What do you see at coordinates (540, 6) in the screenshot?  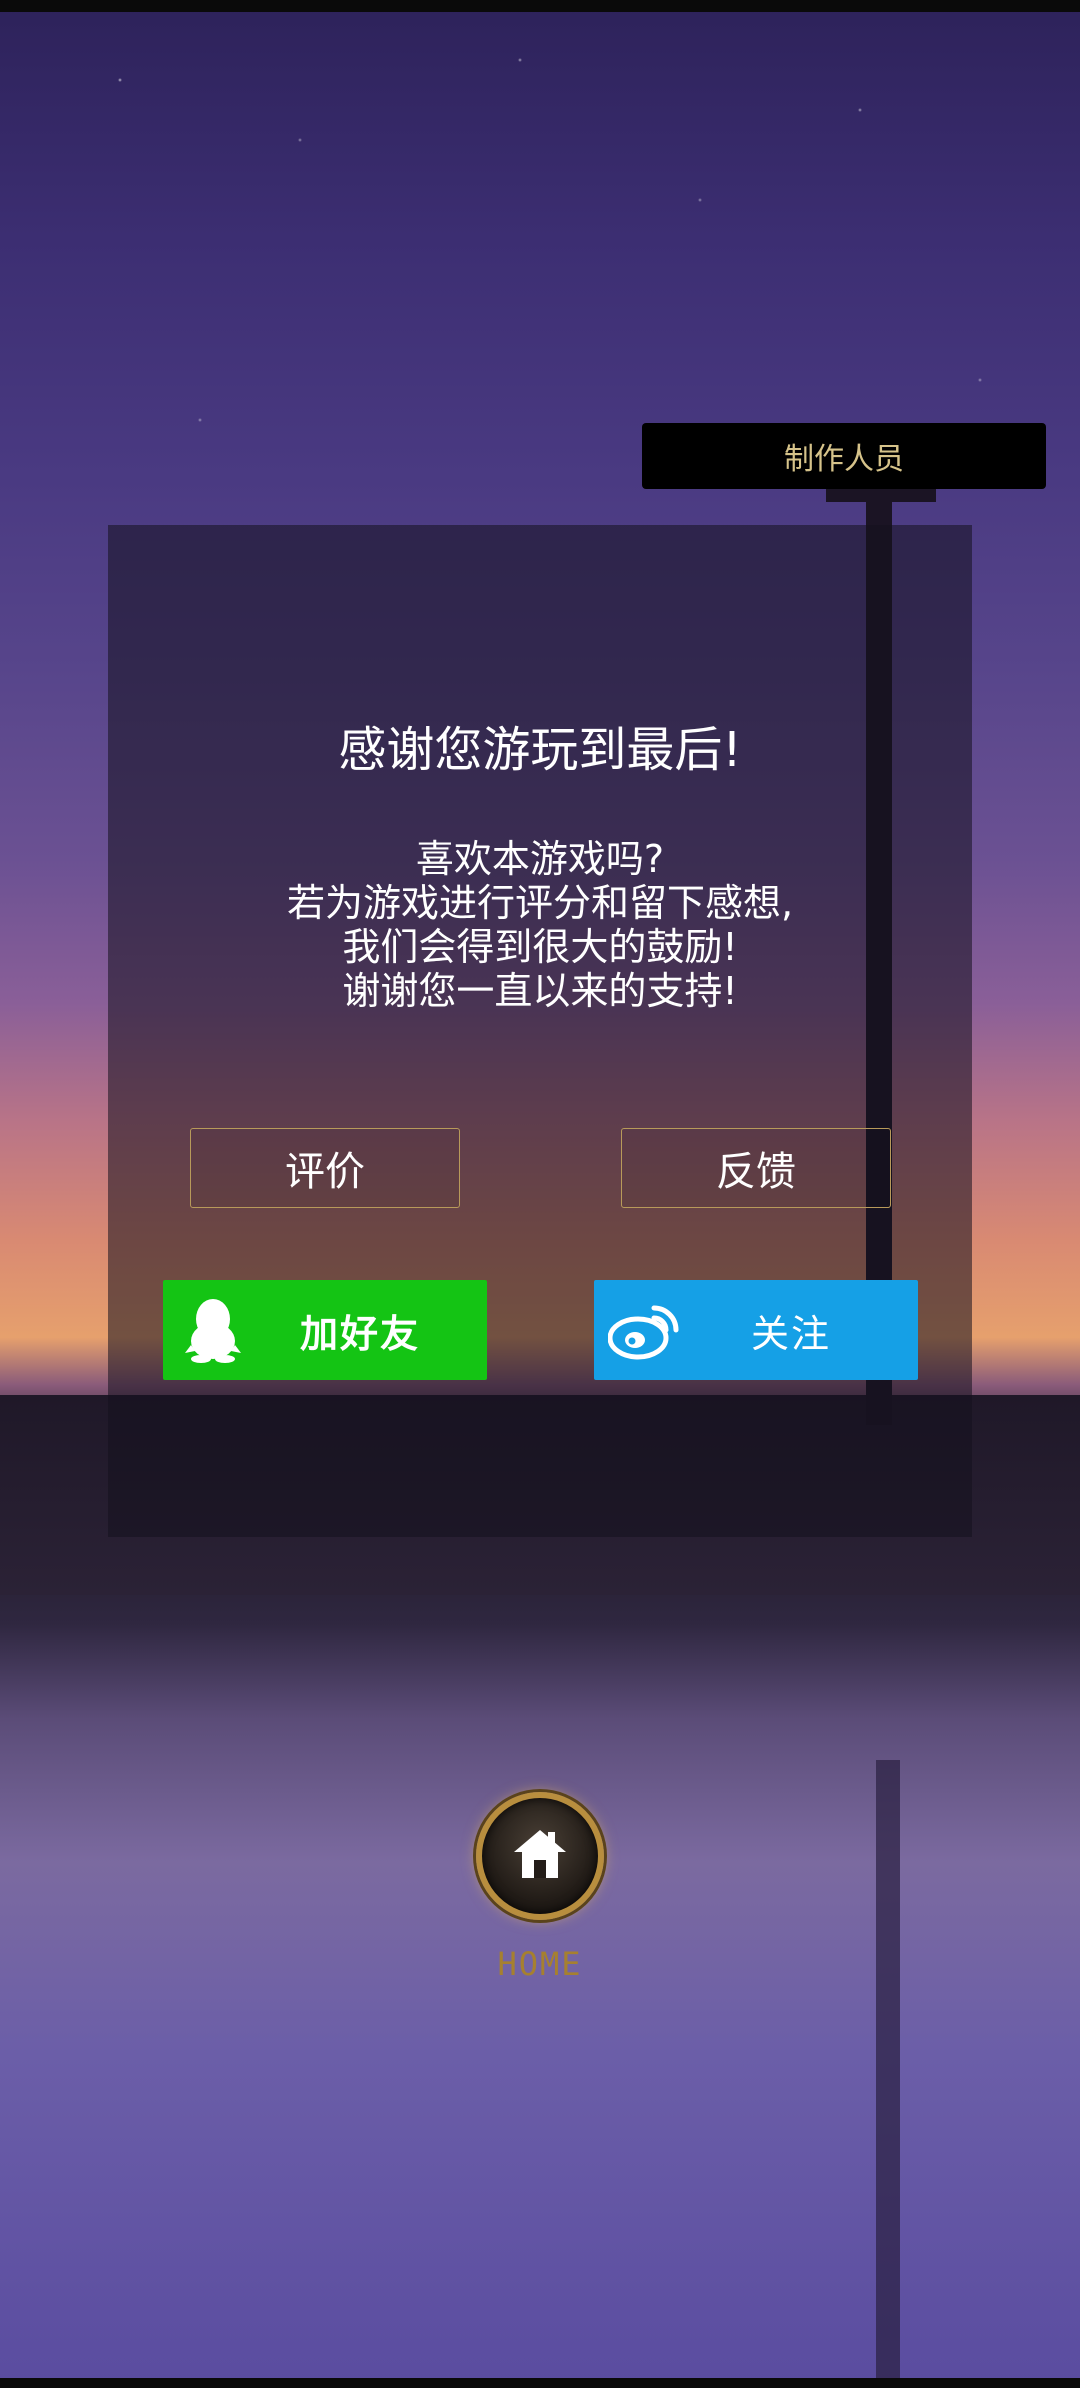 I see `top-edge-bar` at bounding box center [540, 6].